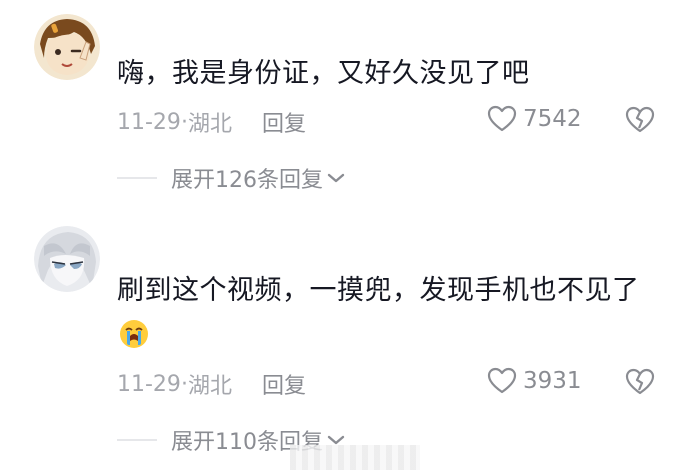 This screenshot has height=470, width=690. I want to click on anime-character-avatar-icon, so click(67, 259).